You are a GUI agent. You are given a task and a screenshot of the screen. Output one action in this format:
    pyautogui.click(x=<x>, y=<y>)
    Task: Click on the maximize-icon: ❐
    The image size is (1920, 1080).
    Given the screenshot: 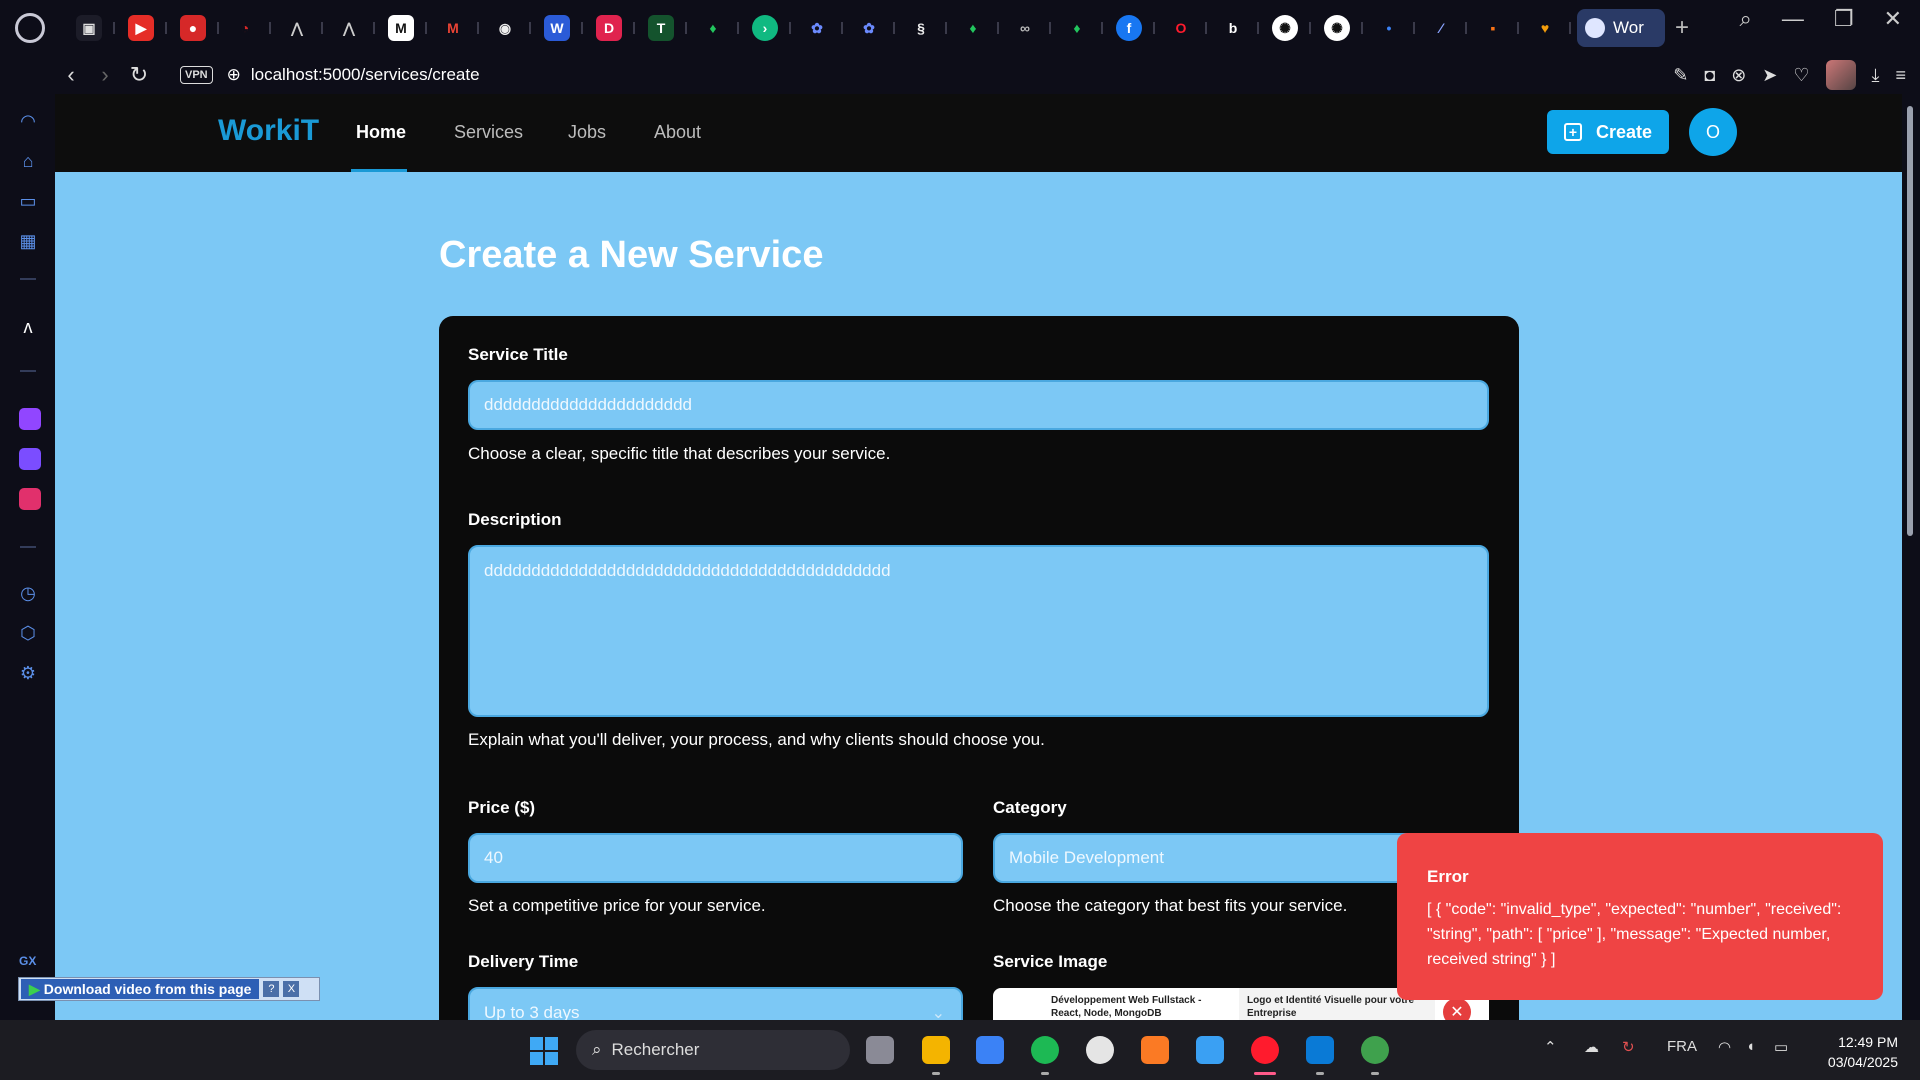 What is the action you would take?
    pyautogui.click(x=1844, y=19)
    